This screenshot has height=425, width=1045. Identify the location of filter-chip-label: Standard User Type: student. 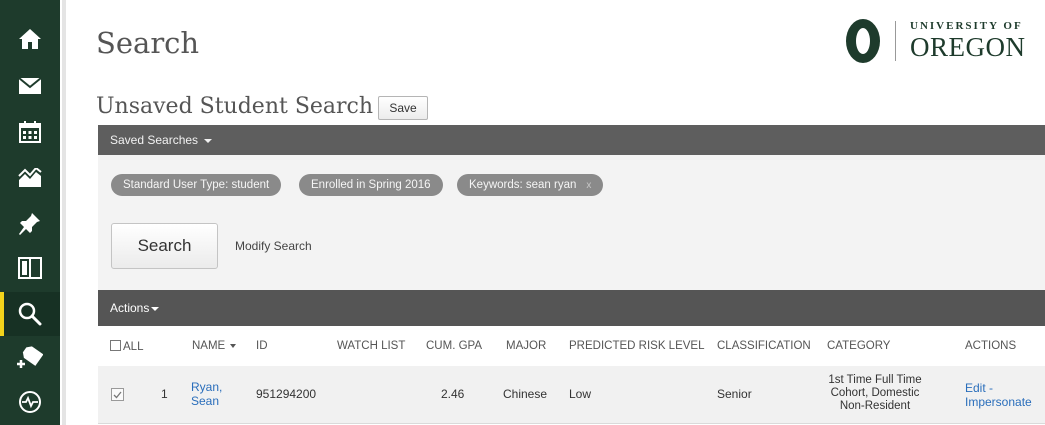
(196, 185).